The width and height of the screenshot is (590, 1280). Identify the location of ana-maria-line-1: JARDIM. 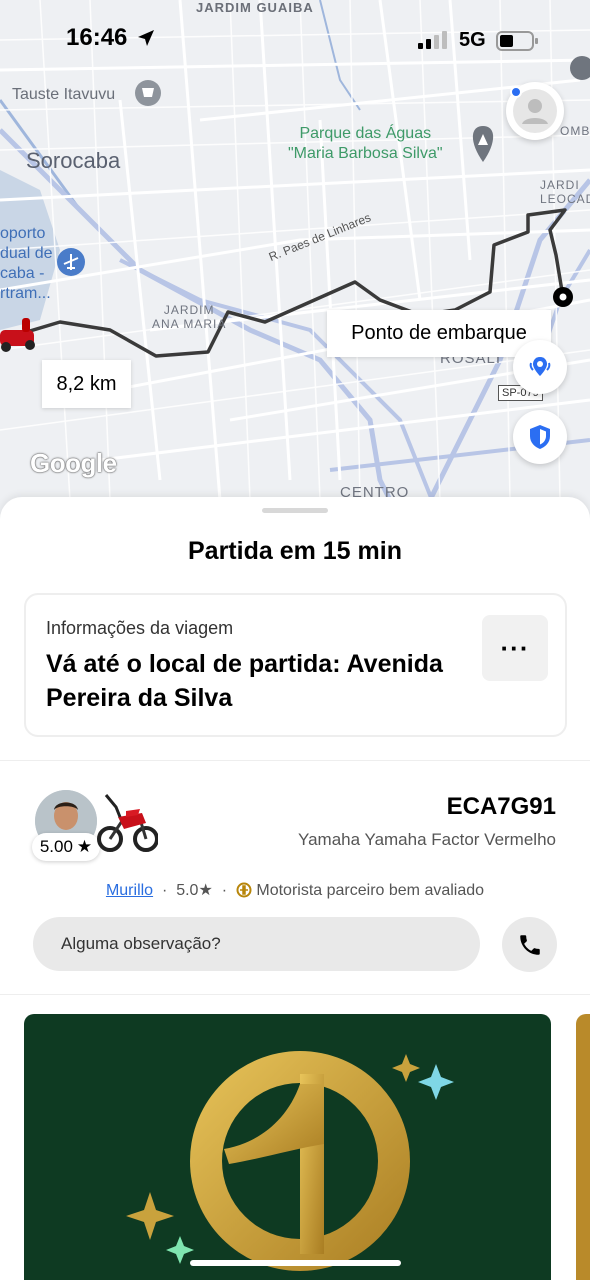
(189, 310).